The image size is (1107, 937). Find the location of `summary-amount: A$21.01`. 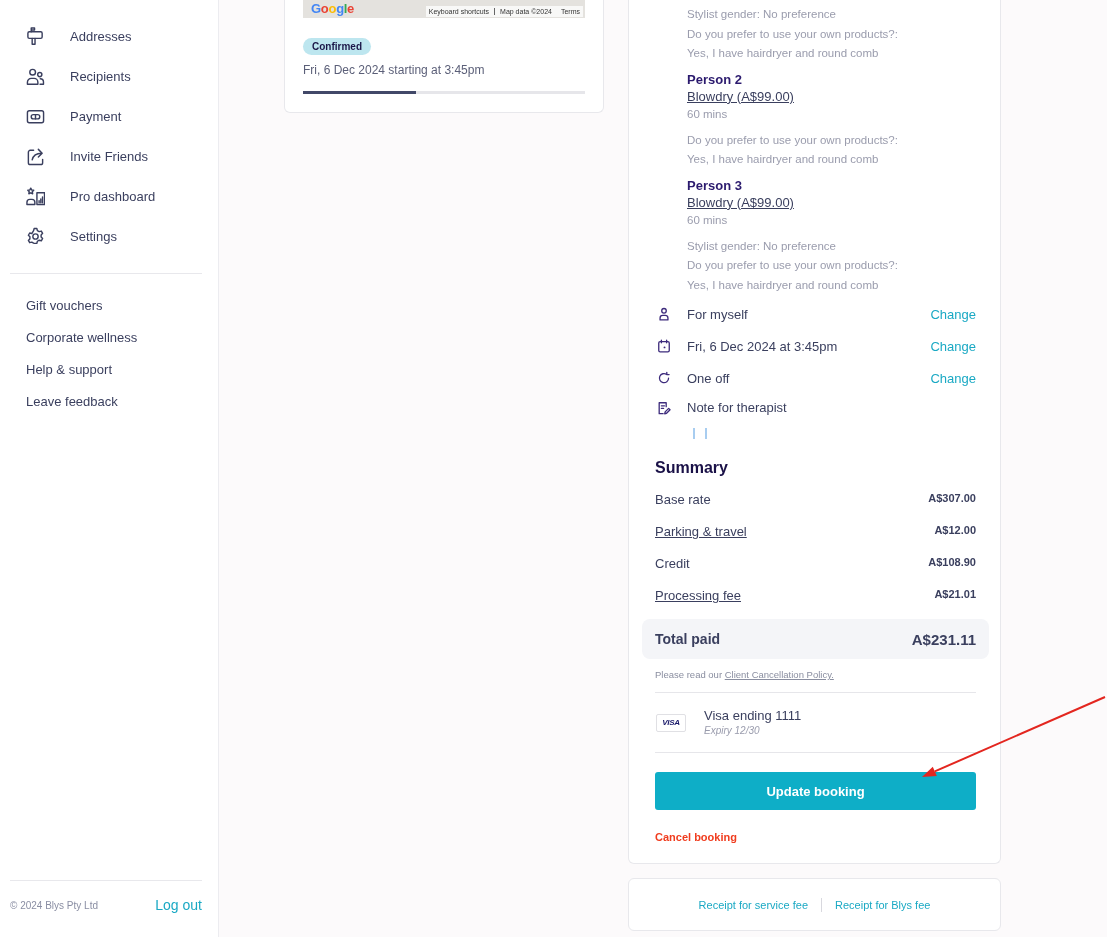

summary-amount: A$21.01 is located at coordinates (955, 594).